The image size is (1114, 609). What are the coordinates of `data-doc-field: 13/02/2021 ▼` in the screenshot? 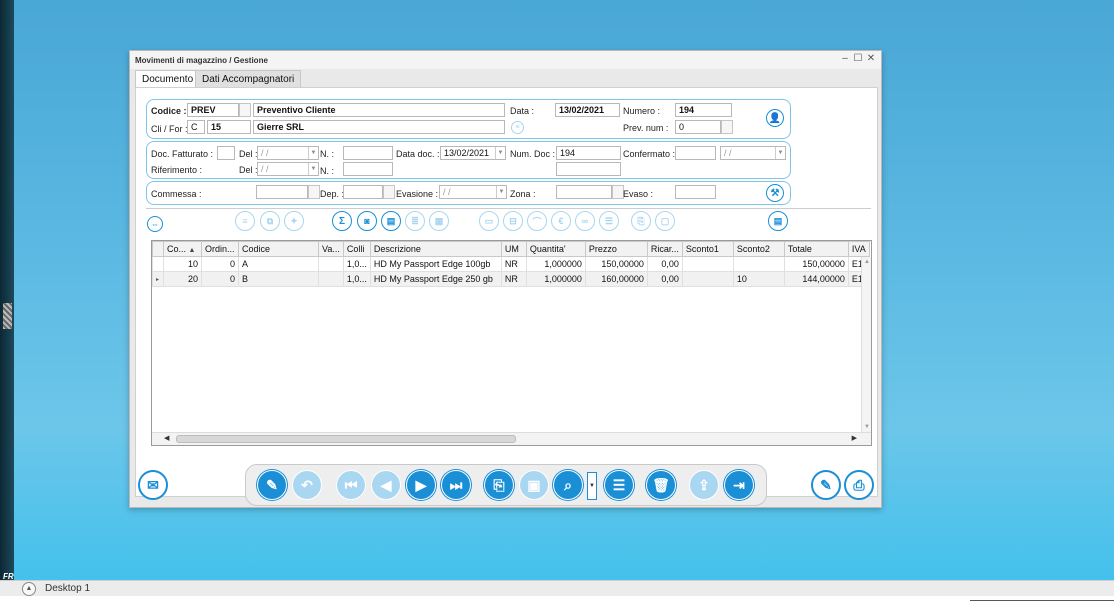 It's located at (473, 153).